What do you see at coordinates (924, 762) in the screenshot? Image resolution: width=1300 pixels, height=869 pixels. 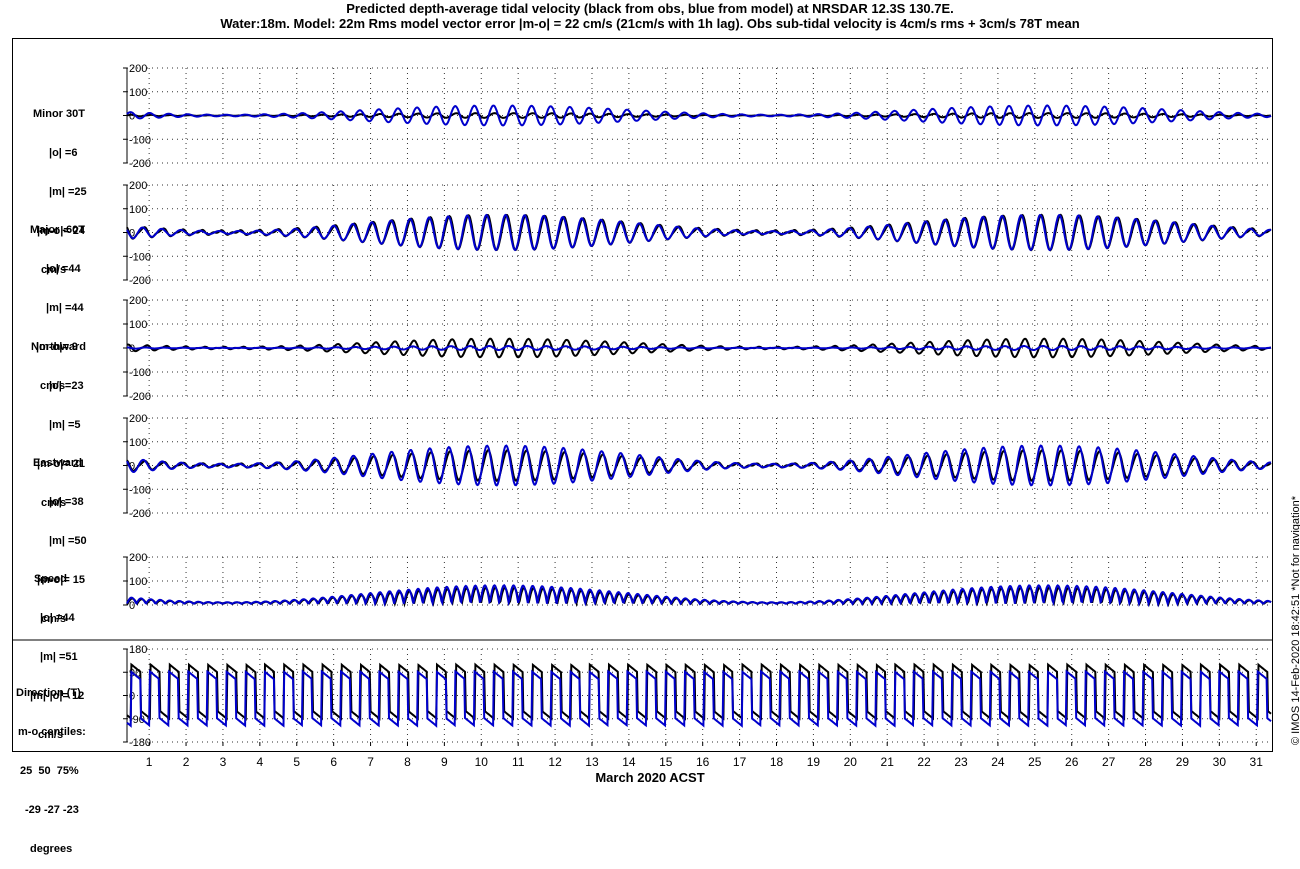 I see `x-tick-label: 22` at bounding box center [924, 762].